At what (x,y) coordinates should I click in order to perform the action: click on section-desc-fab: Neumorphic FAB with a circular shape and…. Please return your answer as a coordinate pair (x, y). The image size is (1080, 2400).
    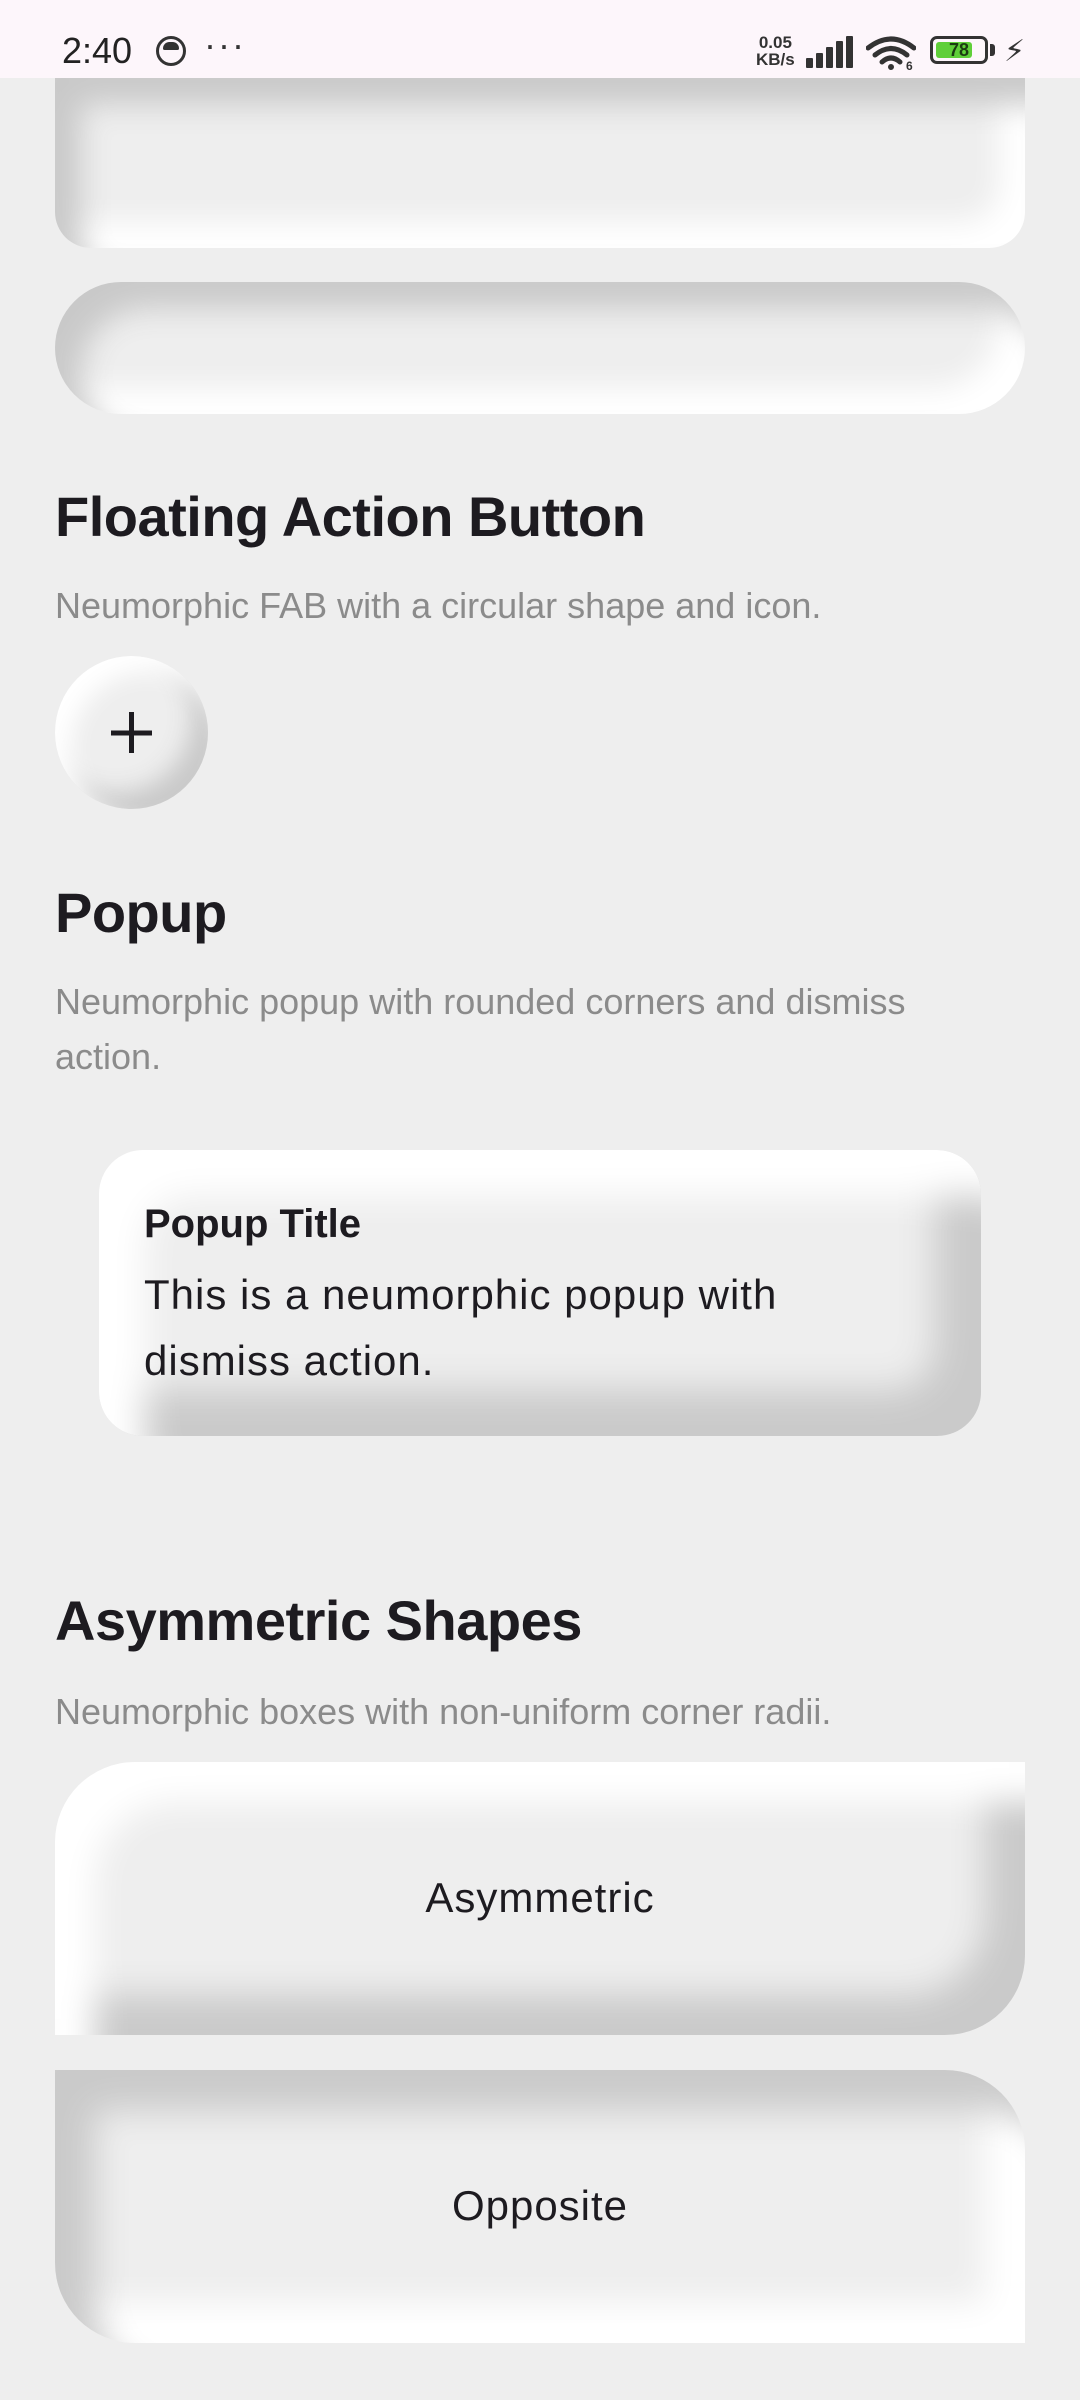
    Looking at the image, I should click on (438, 605).